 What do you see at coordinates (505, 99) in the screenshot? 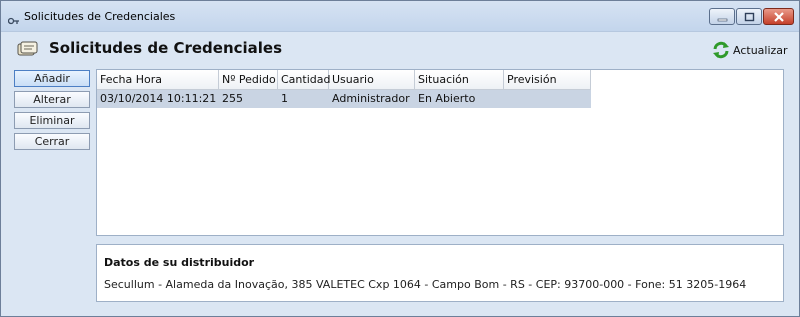
I see `cell-prevision` at bounding box center [505, 99].